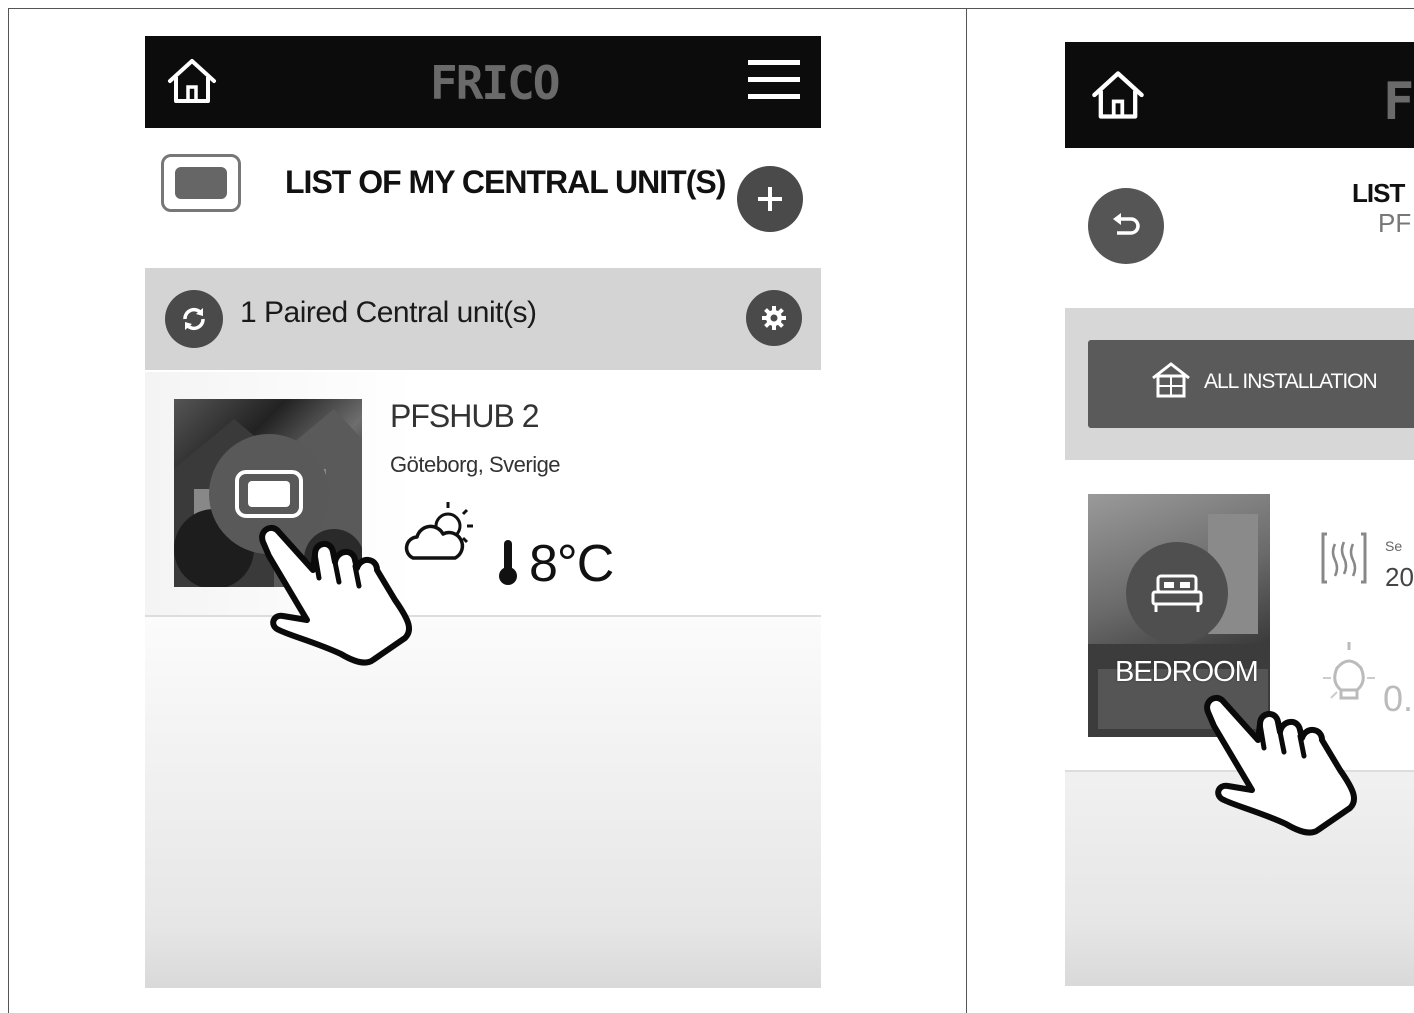 The width and height of the screenshot is (1414, 1013). I want to click on refresh-button, so click(194, 319).